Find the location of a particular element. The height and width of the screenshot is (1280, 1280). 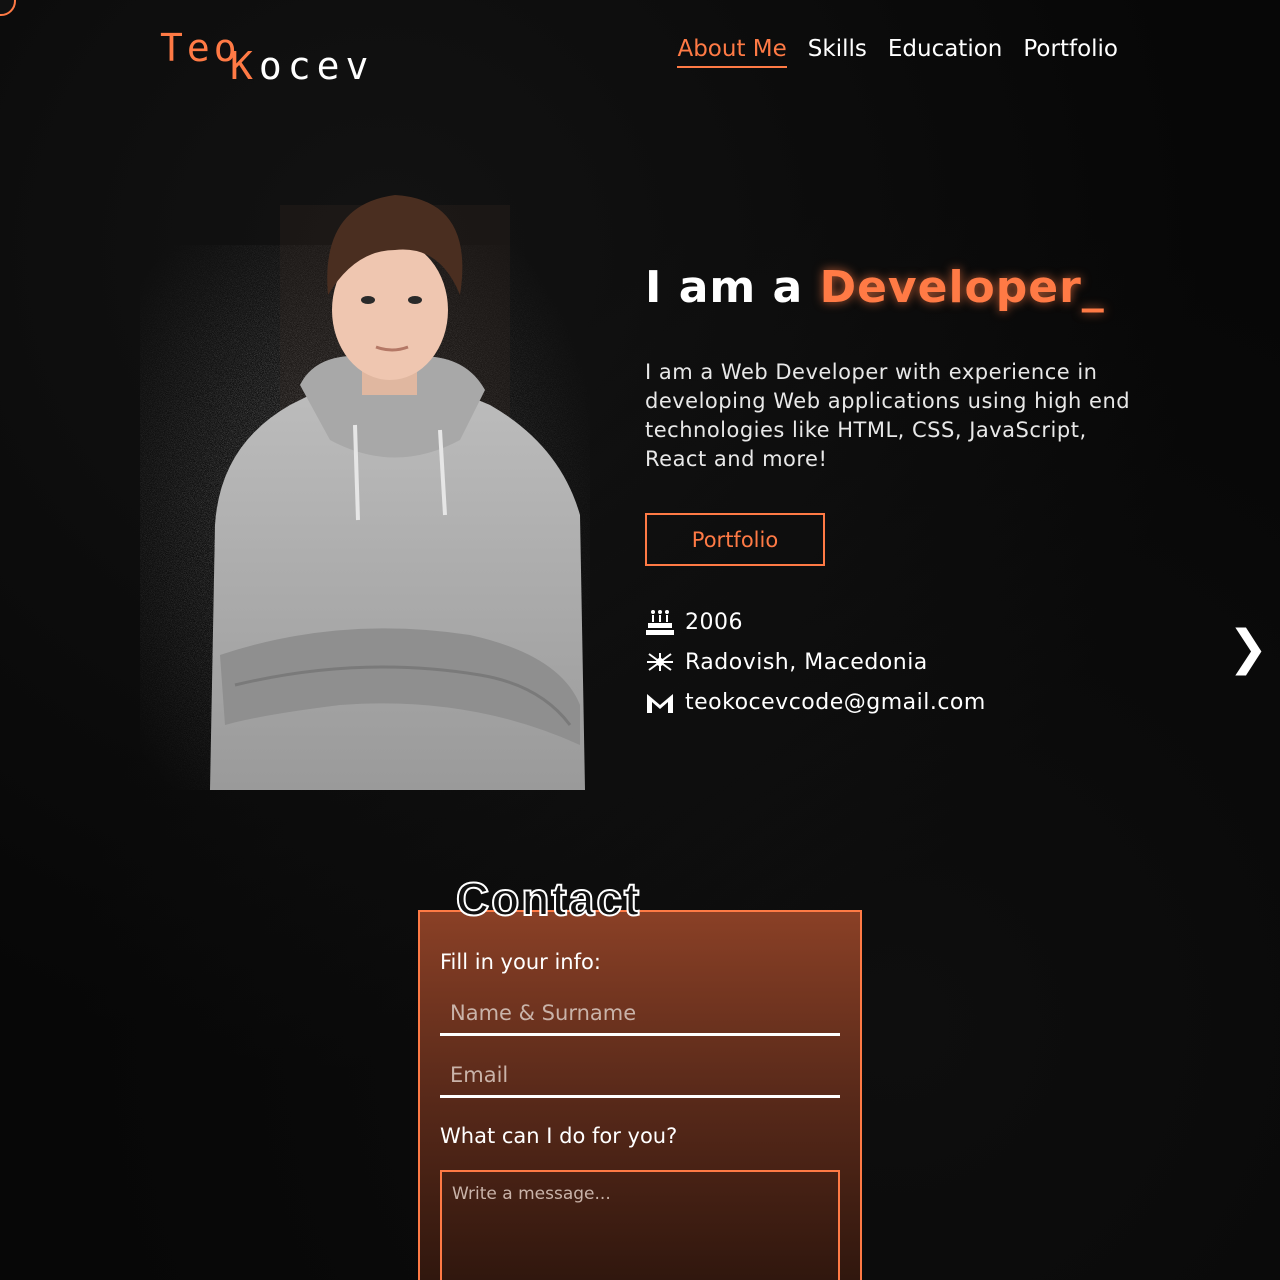

info-email: teokocevcode@gmail.com is located at coordinates (815, 702).